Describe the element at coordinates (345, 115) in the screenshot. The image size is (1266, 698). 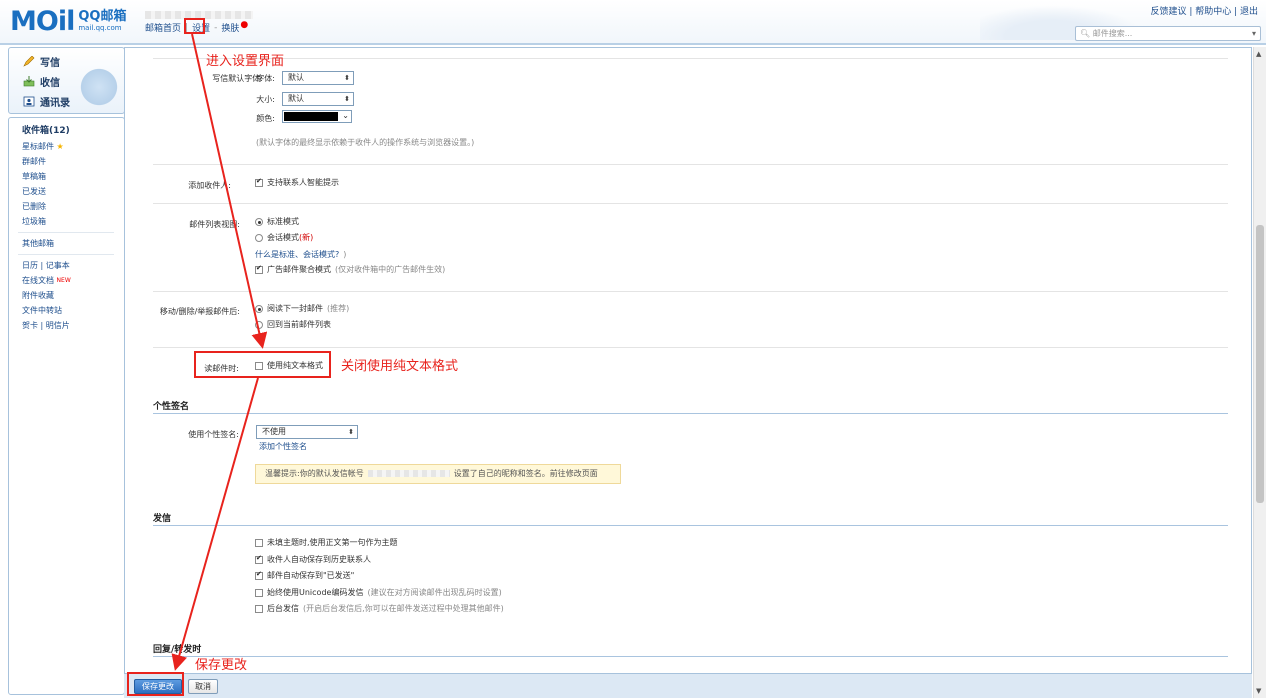
I see `chevron-down-icon: ⌄` at that location.